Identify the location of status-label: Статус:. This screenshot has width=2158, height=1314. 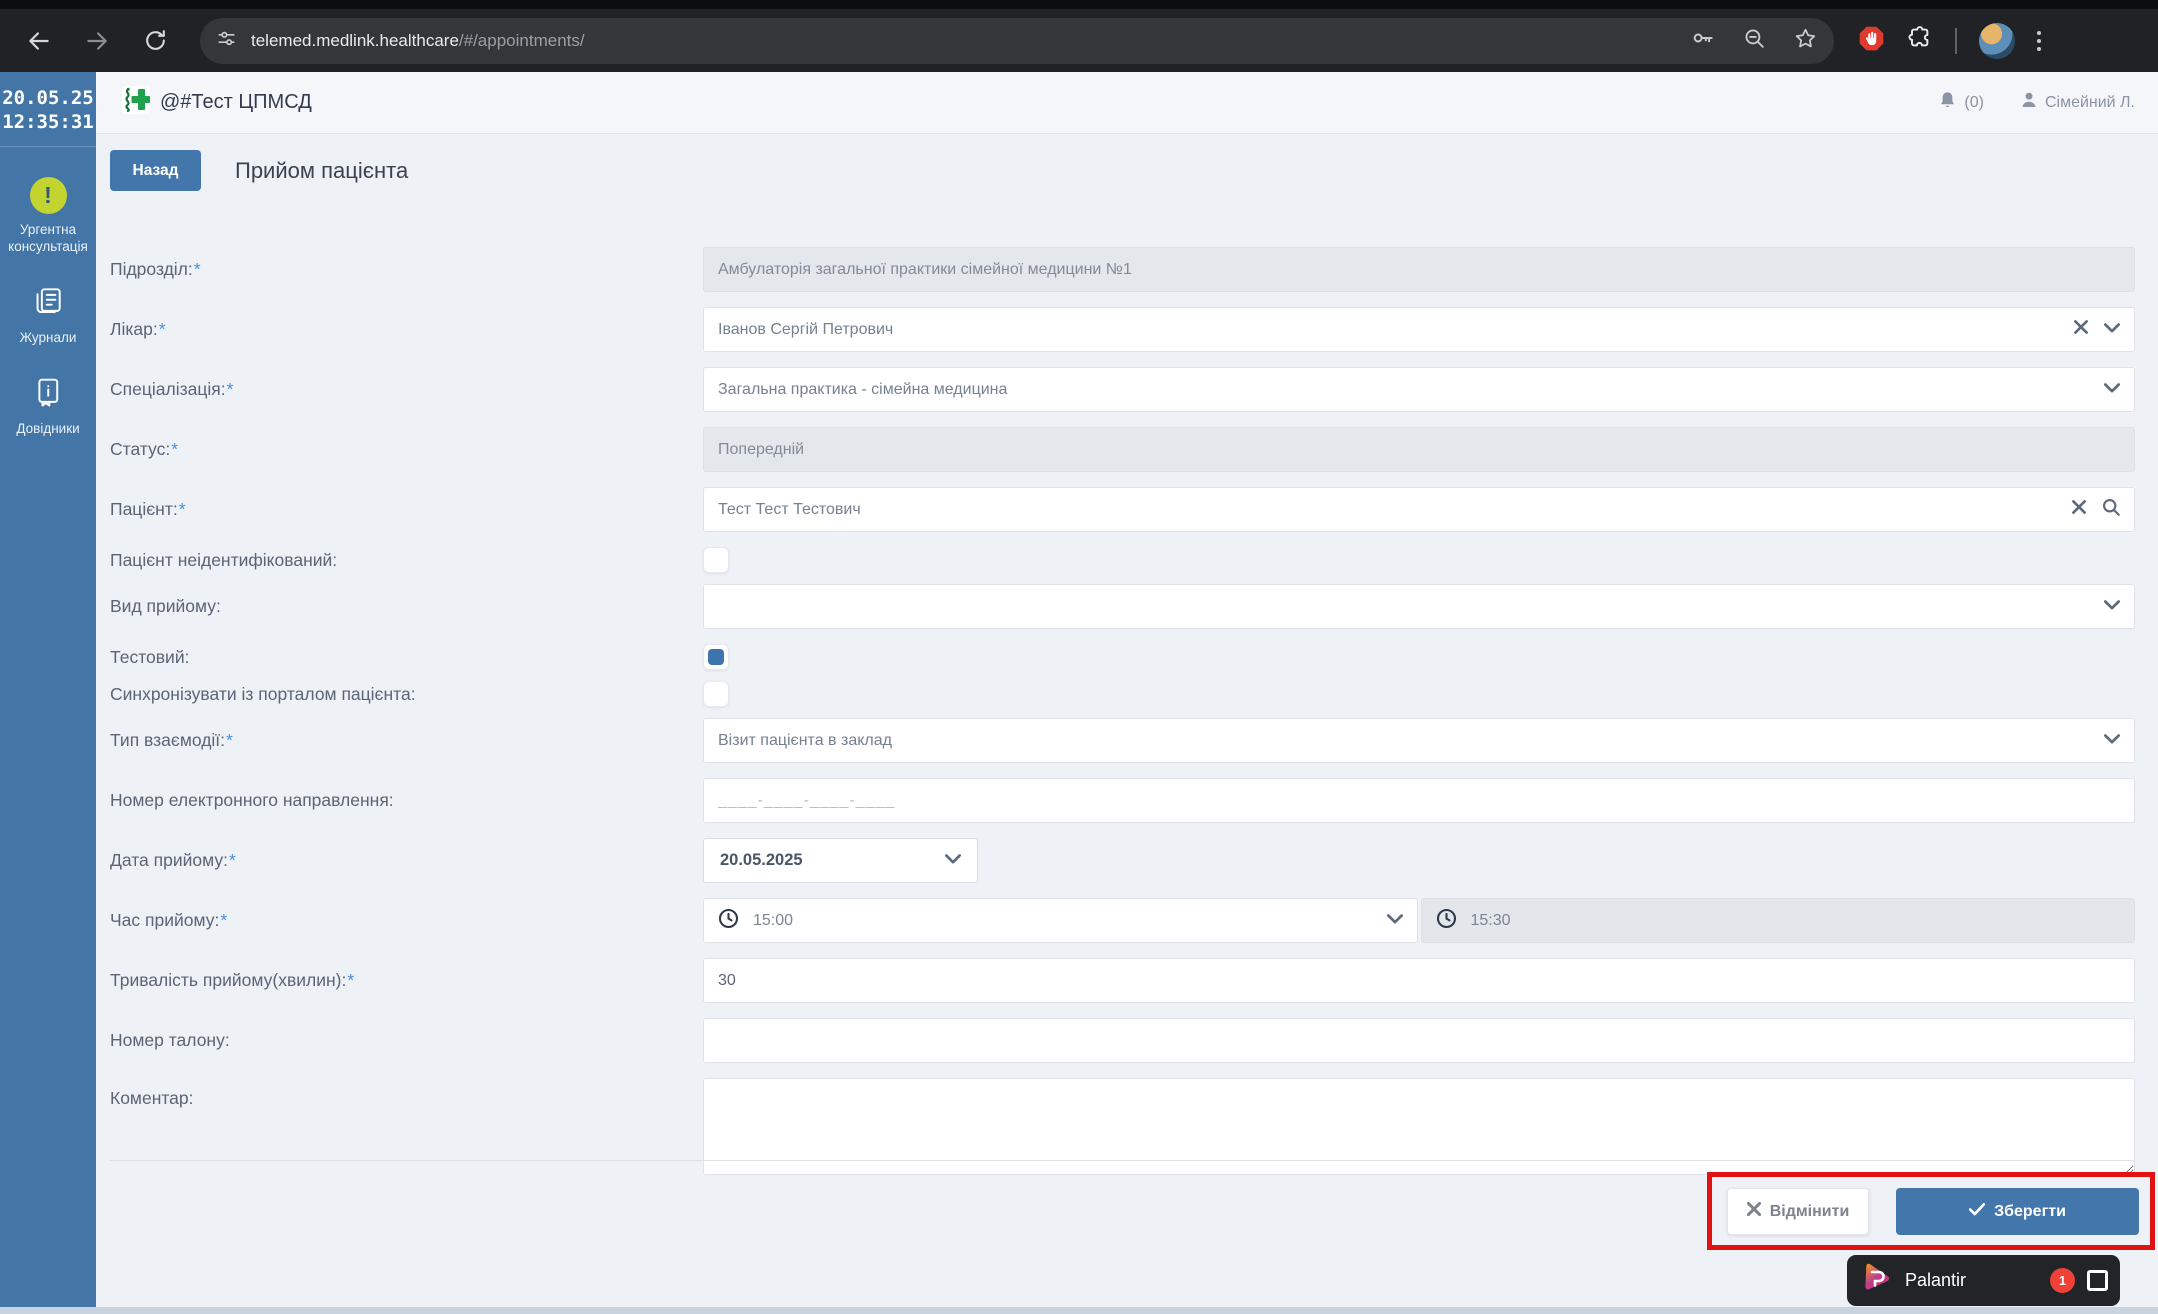
(140, 449).